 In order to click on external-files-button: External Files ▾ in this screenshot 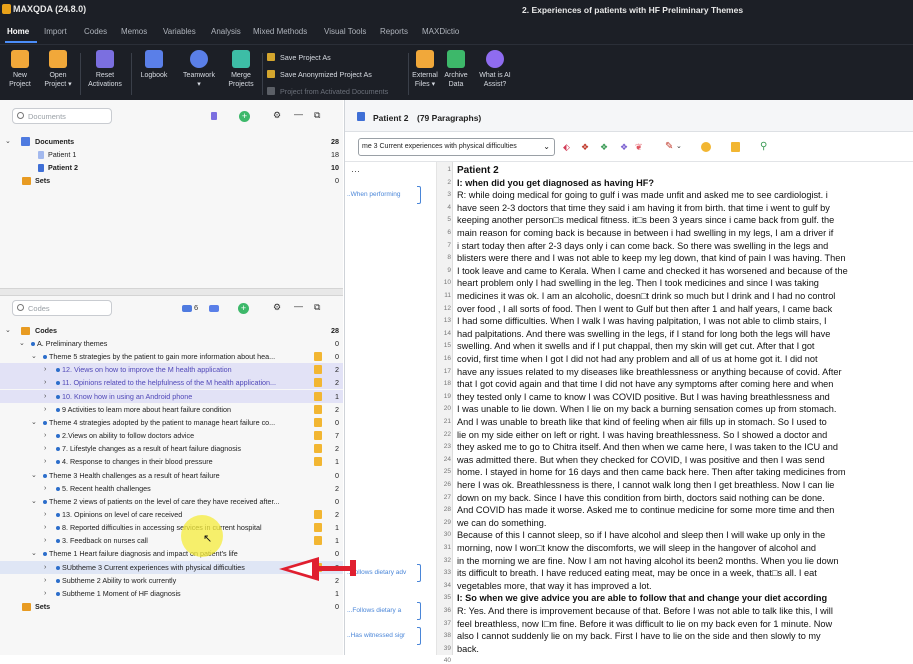, I will do `click(425, 69)`.